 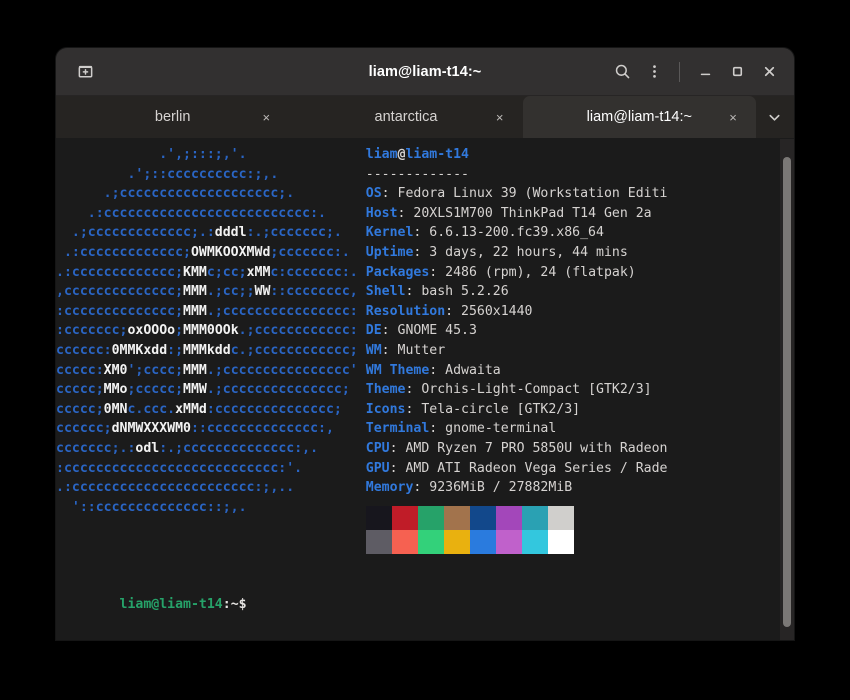 I want to click on tab-label: antarctica, so click(x=406, y=117).